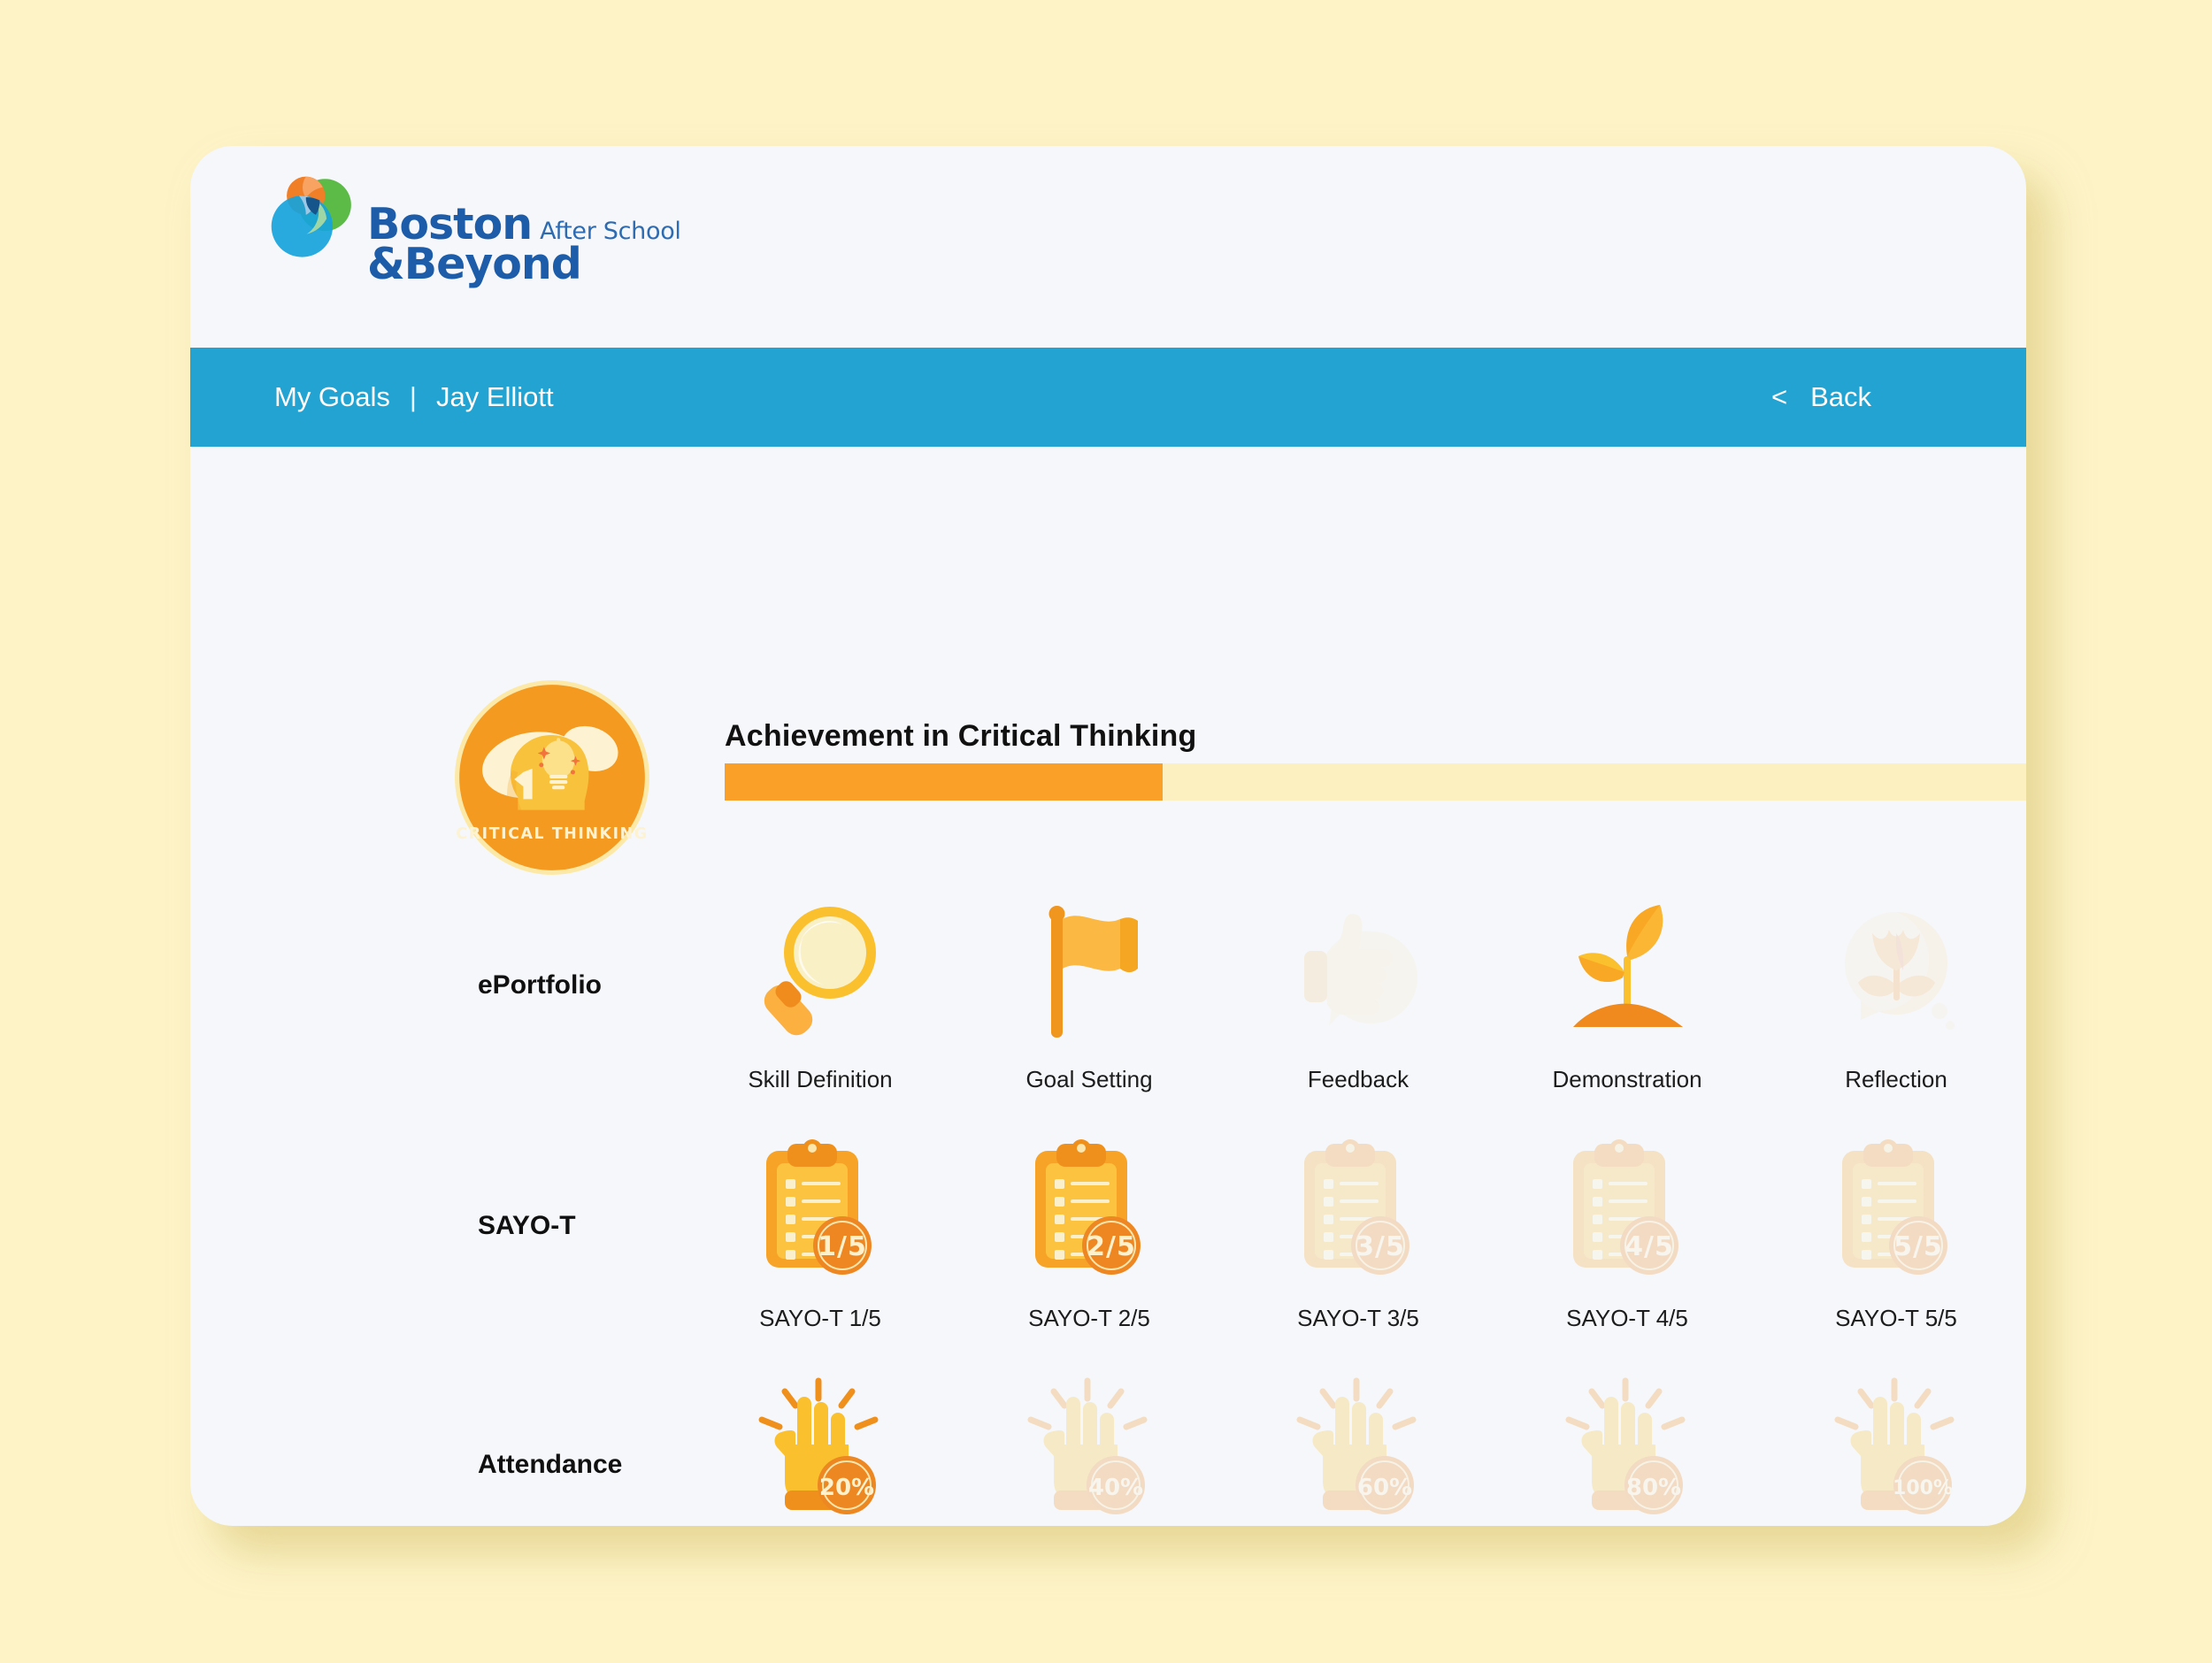 This screenshot has height=1663, width=2212. I want to click on achievement-sayo-t-4: 4/5 SAYO-T 4/5, so click(1628, 1235).